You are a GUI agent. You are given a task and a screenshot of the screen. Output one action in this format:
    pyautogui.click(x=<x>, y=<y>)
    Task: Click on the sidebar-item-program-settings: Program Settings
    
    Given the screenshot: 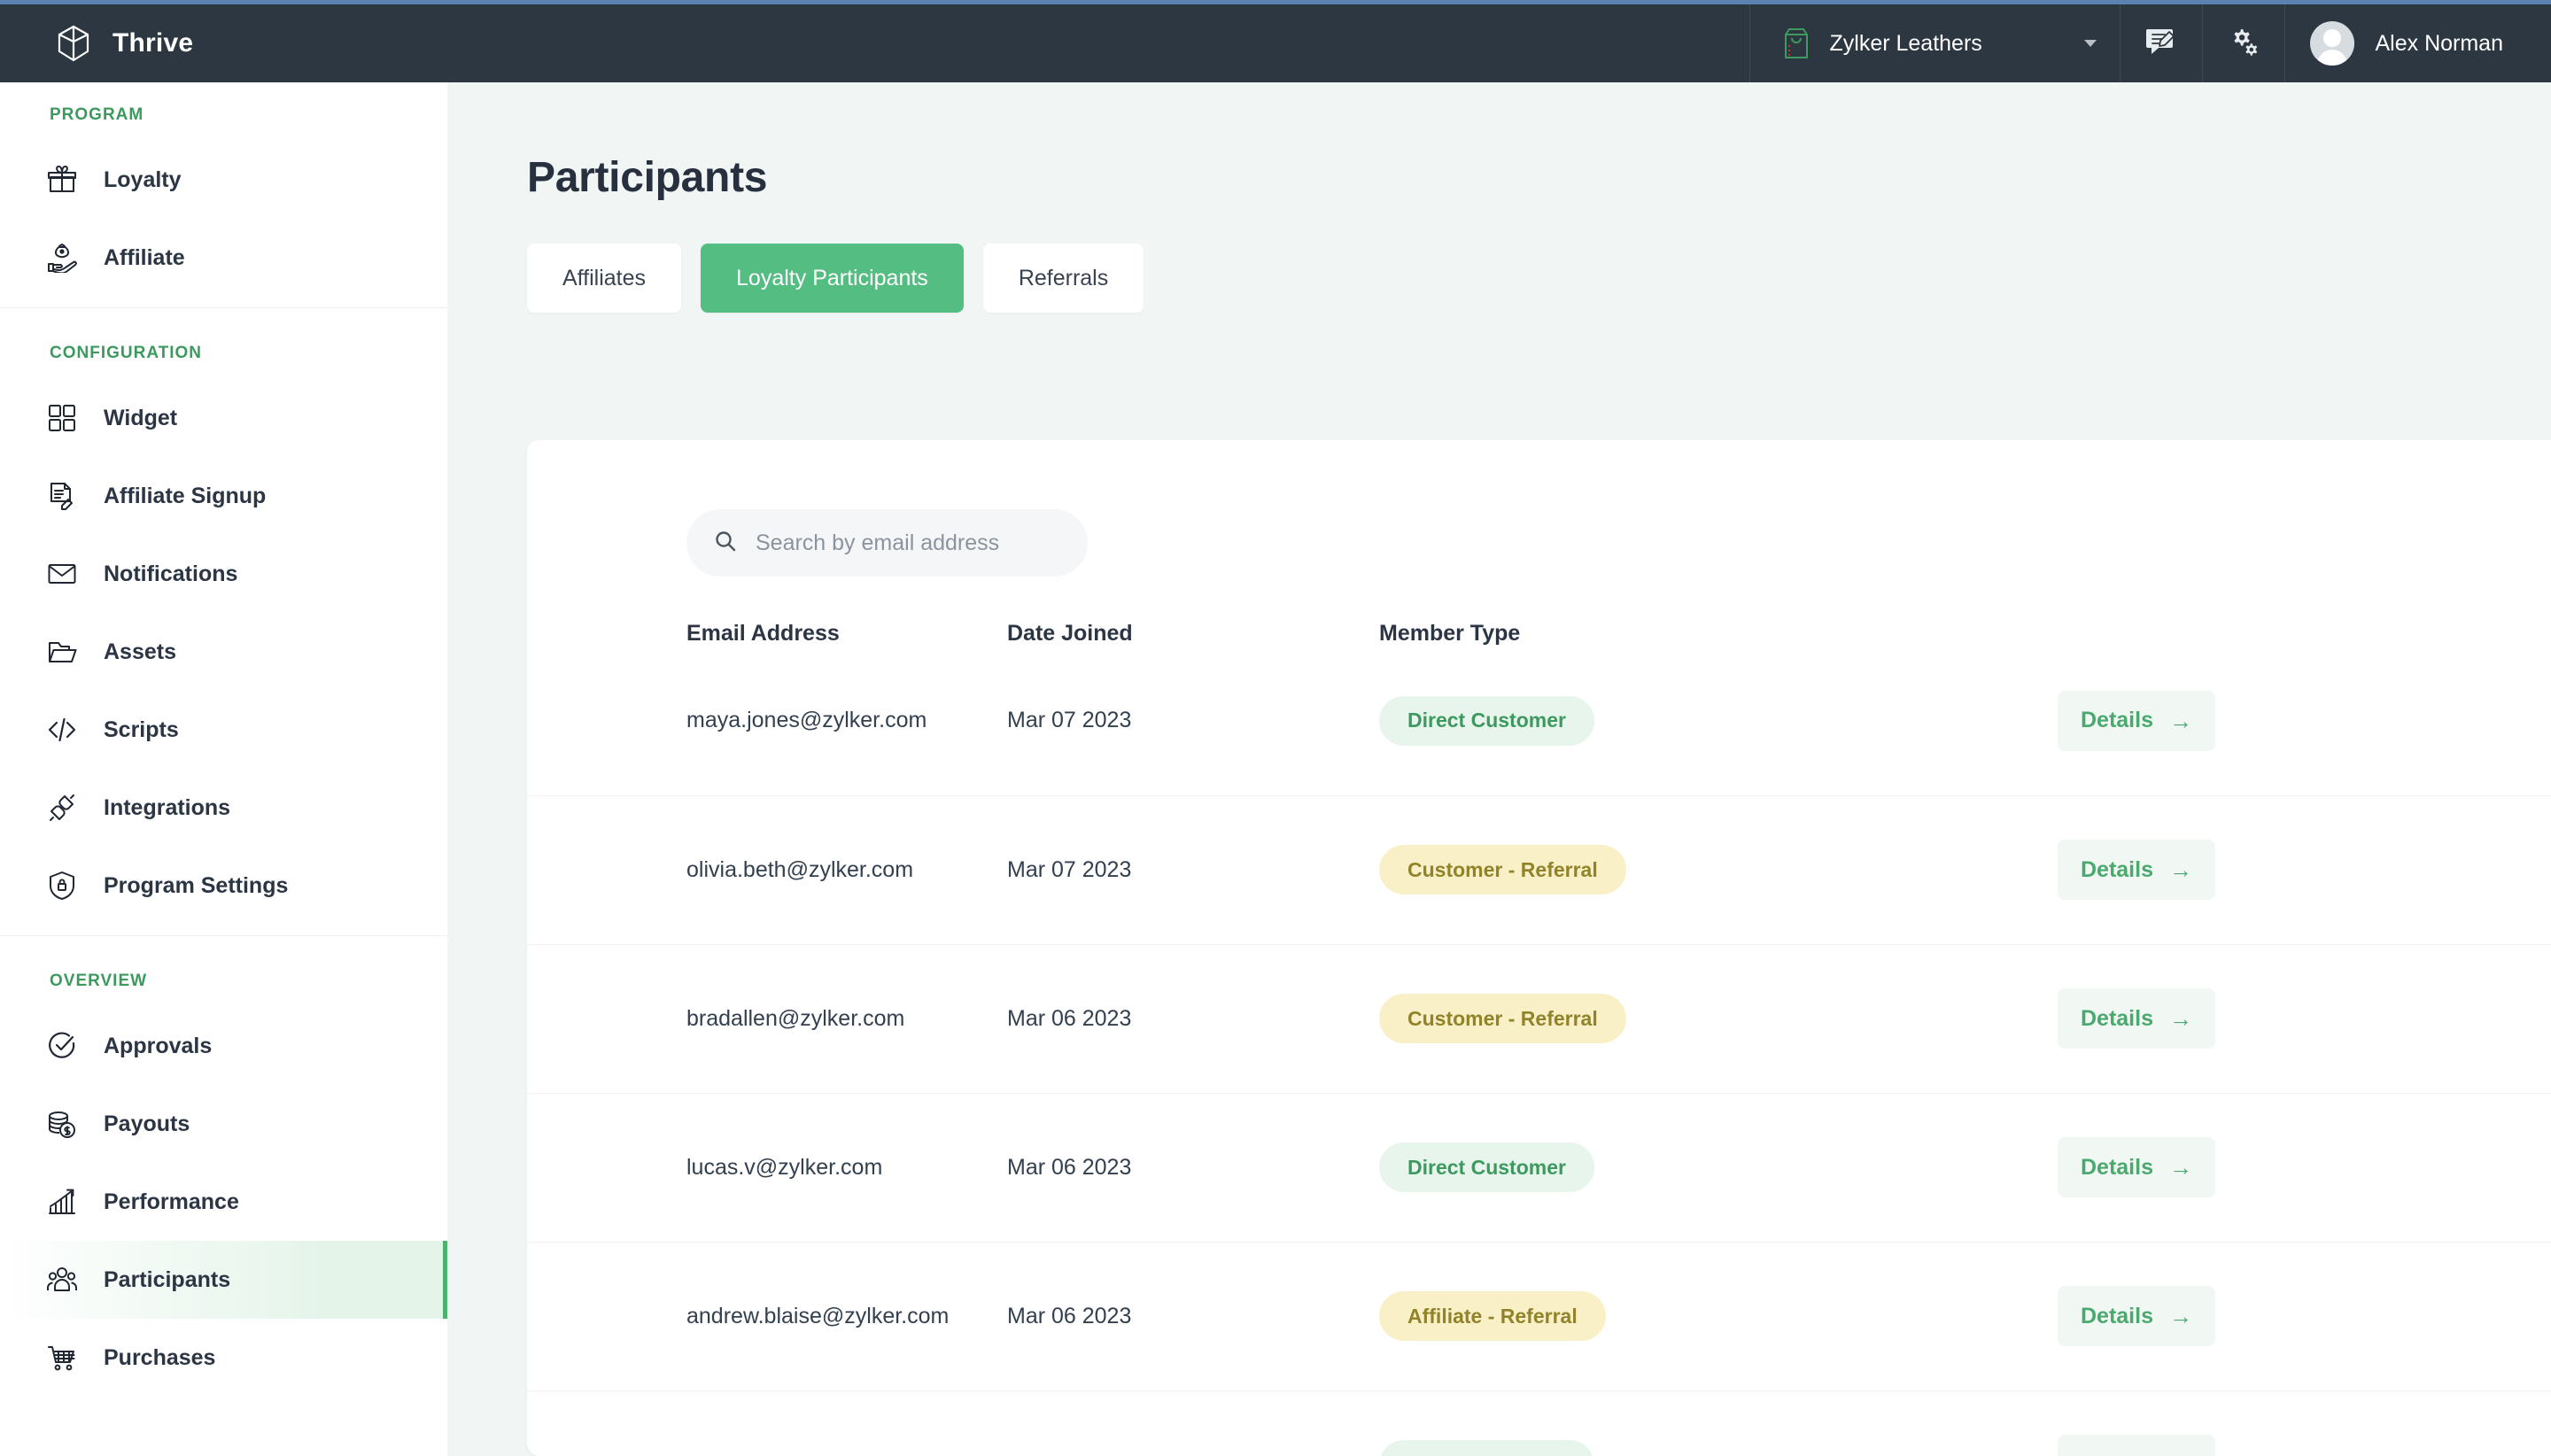 What is the action you would take?
    pyautogui.click(x=223, y=886)
    